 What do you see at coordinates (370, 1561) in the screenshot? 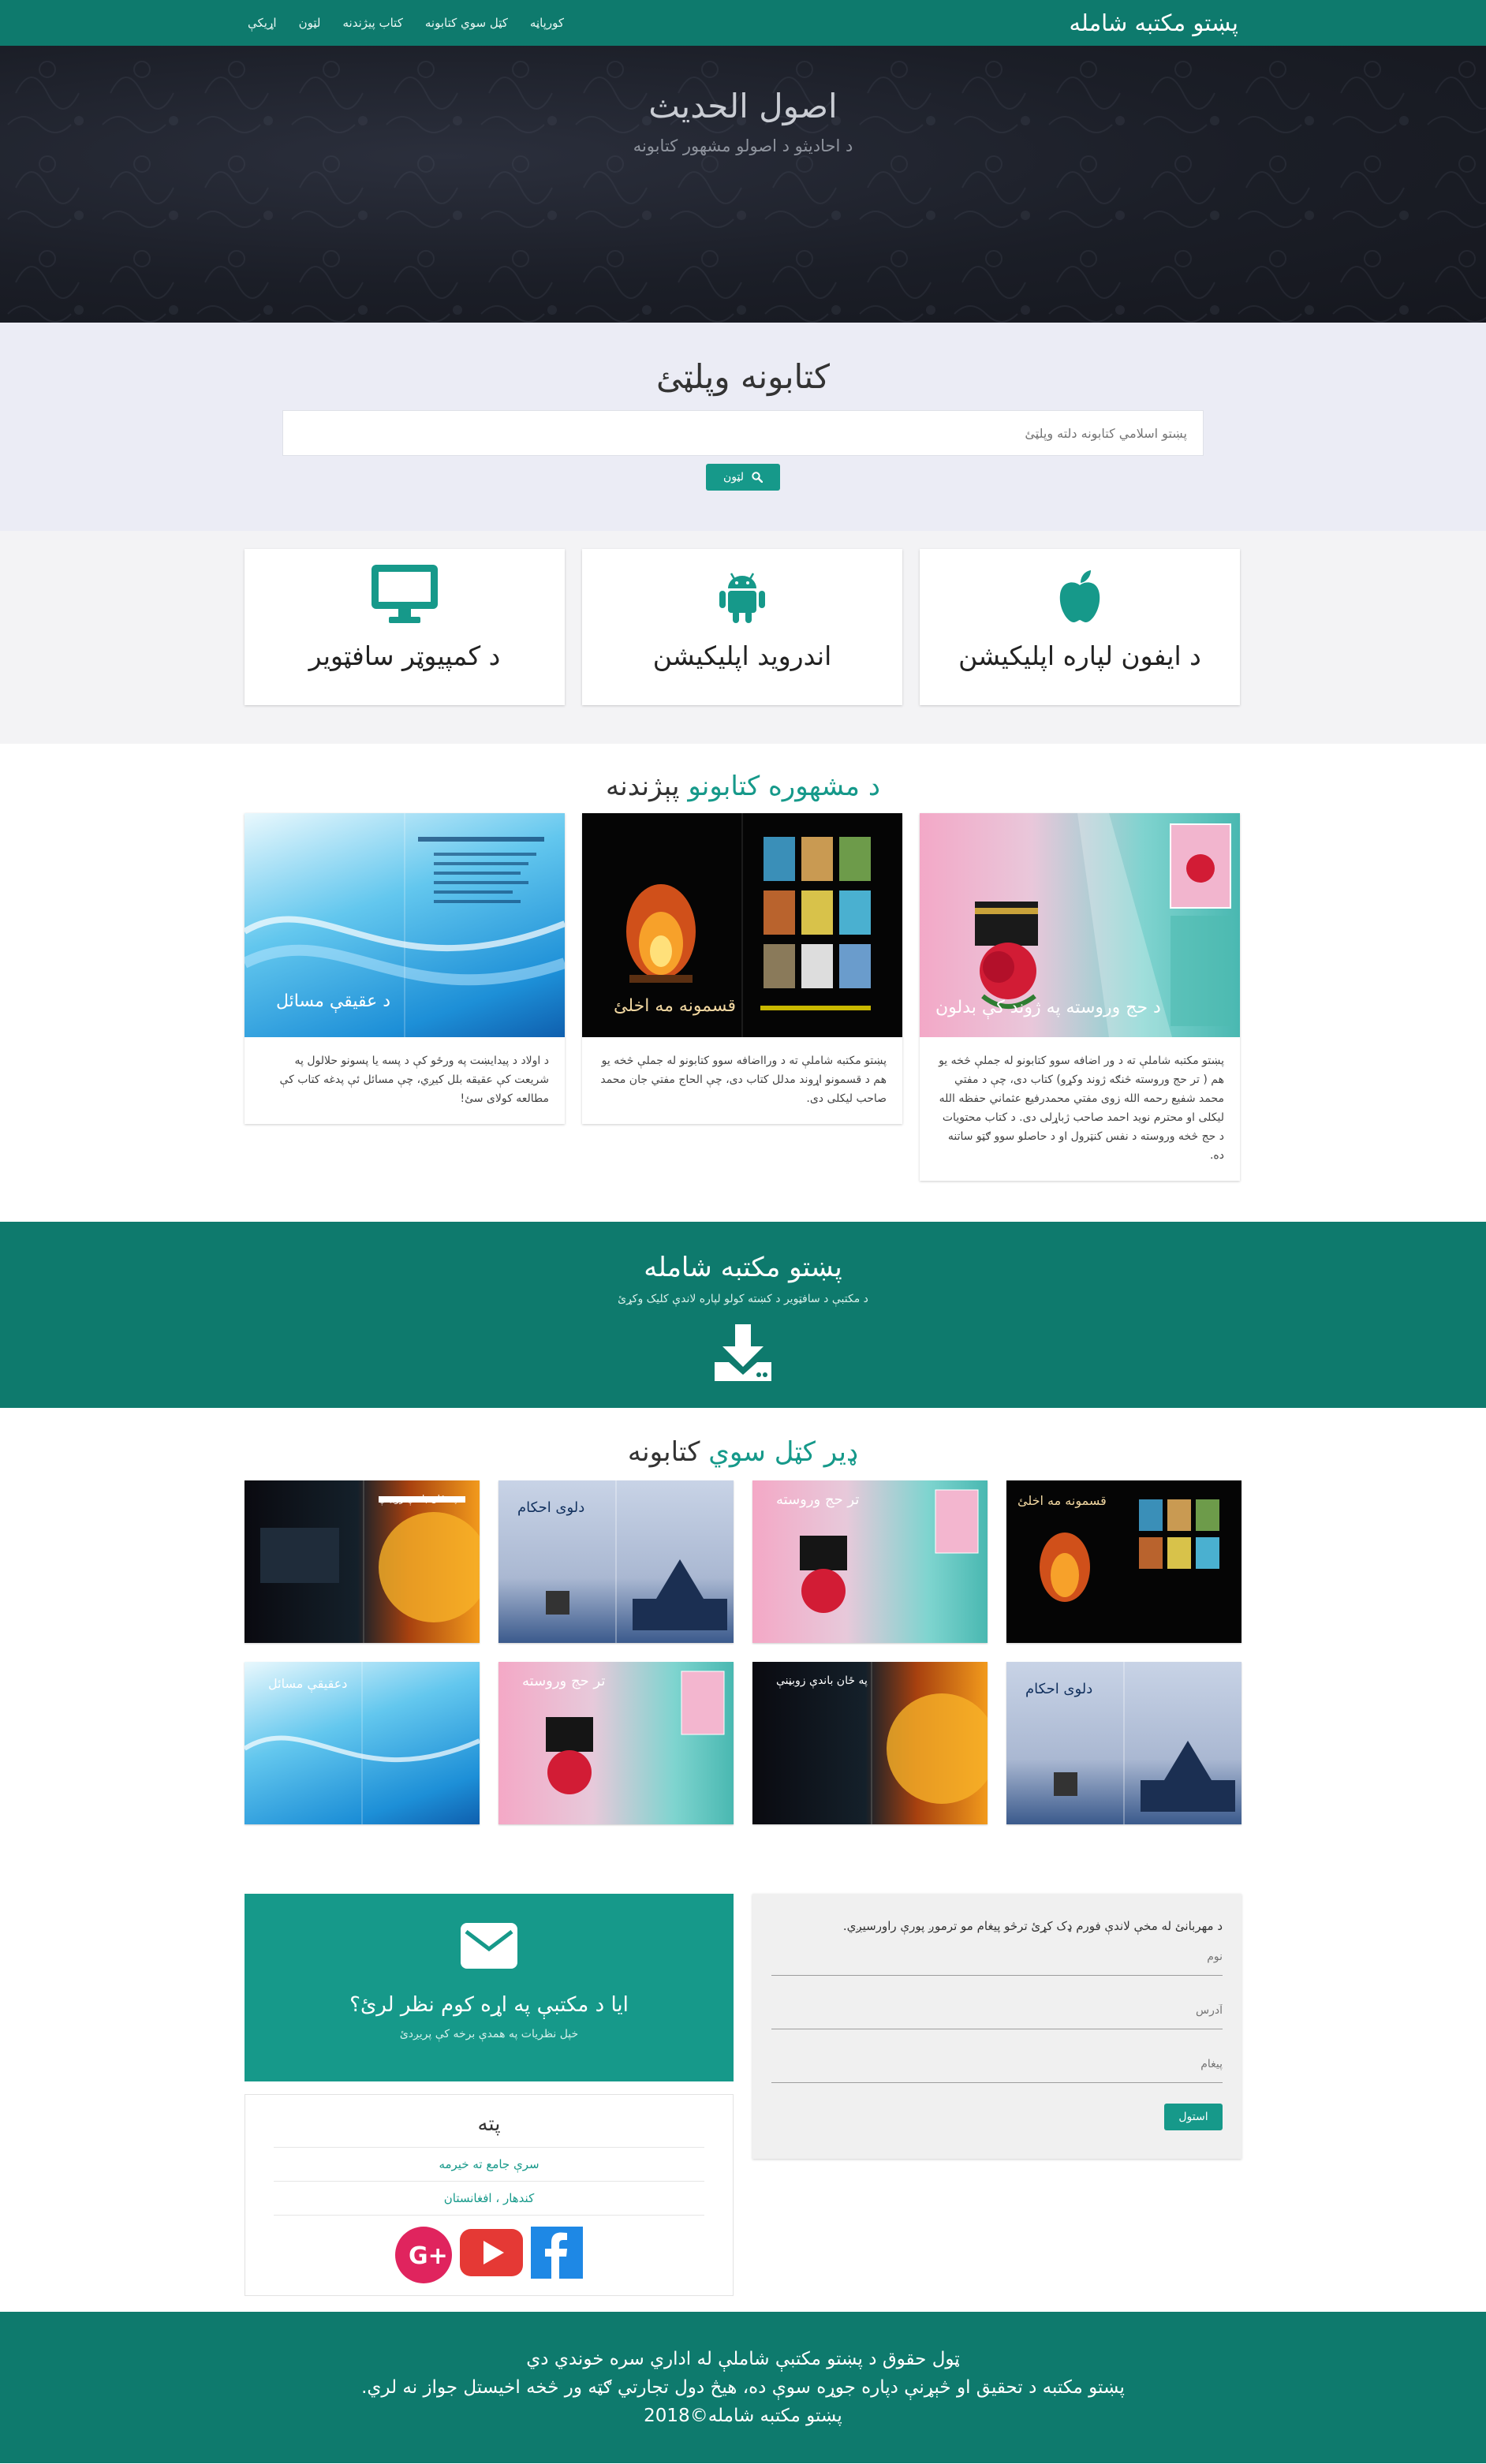
I see `book-art` at bounding box center [370, 1561].